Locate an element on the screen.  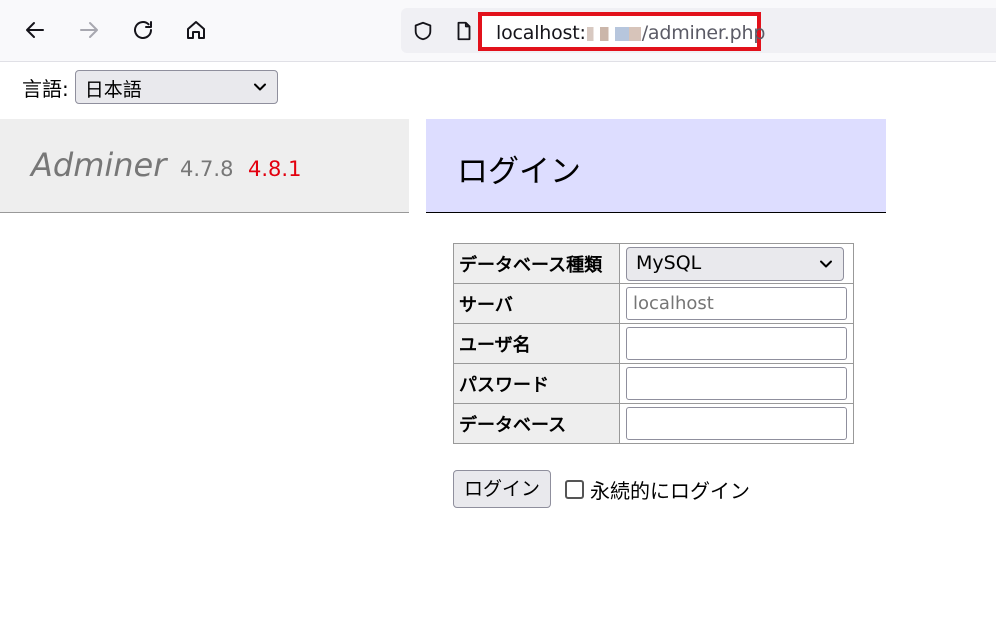
browser-toolbar: localhost: /adminer.php is located at coordinates (498, 31).